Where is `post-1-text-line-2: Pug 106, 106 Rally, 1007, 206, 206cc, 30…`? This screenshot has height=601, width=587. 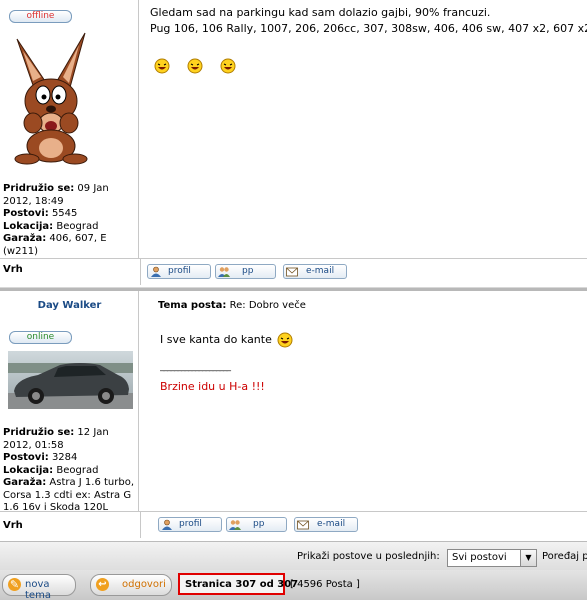 post-1-text-line-2: Pug 106, 106 Rally, 1007, 206, 206cc, 30… is located at coordinates (368, 28).